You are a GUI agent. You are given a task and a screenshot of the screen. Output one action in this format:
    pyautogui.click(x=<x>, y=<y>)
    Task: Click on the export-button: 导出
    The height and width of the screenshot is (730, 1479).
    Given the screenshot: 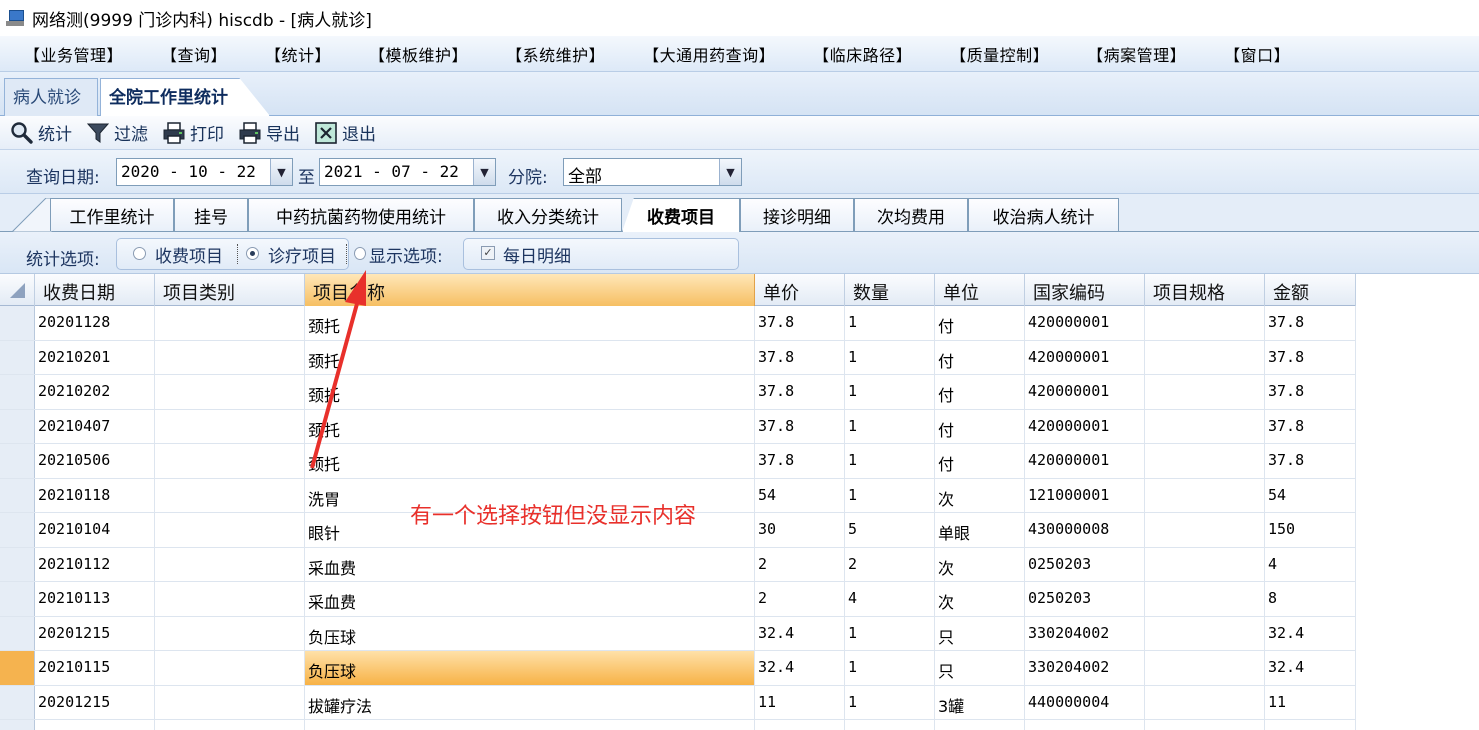 What is the action you would take?
    pyautogui.click(x=269, y=132)
    